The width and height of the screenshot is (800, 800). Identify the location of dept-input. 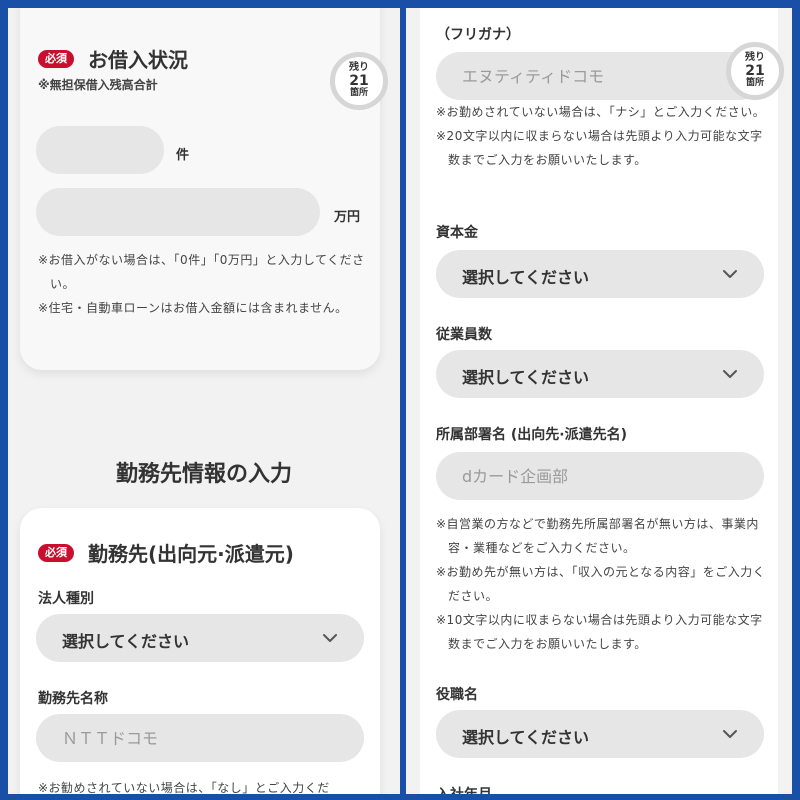
(600, 476).